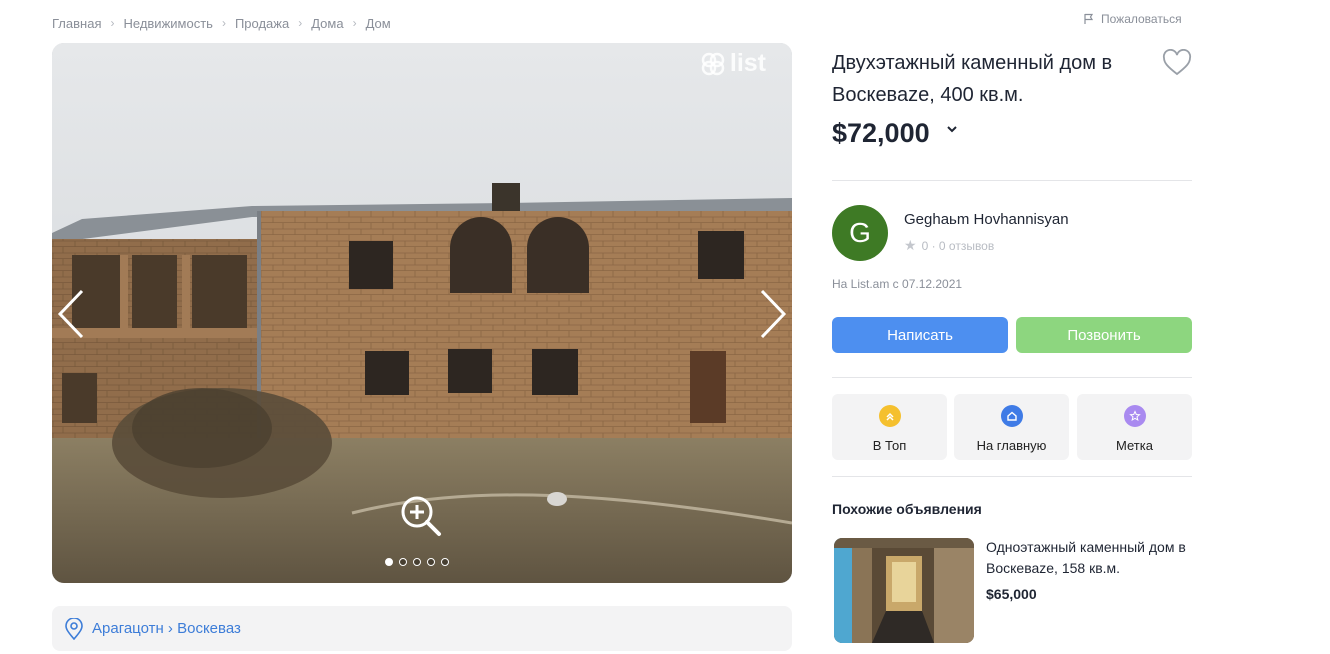 The height and width of the screenshot is (654, 1330). I want to click on zoom-button, so click(421, 516).